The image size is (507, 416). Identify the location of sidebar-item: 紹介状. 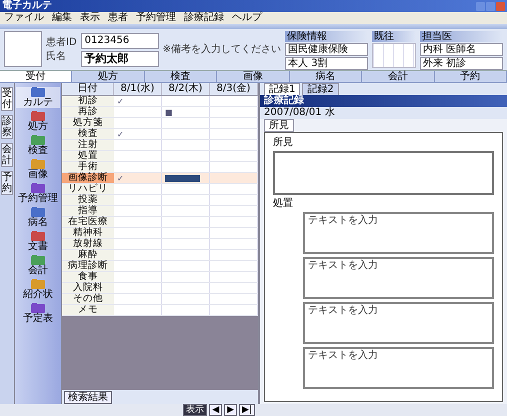
(38, 289).